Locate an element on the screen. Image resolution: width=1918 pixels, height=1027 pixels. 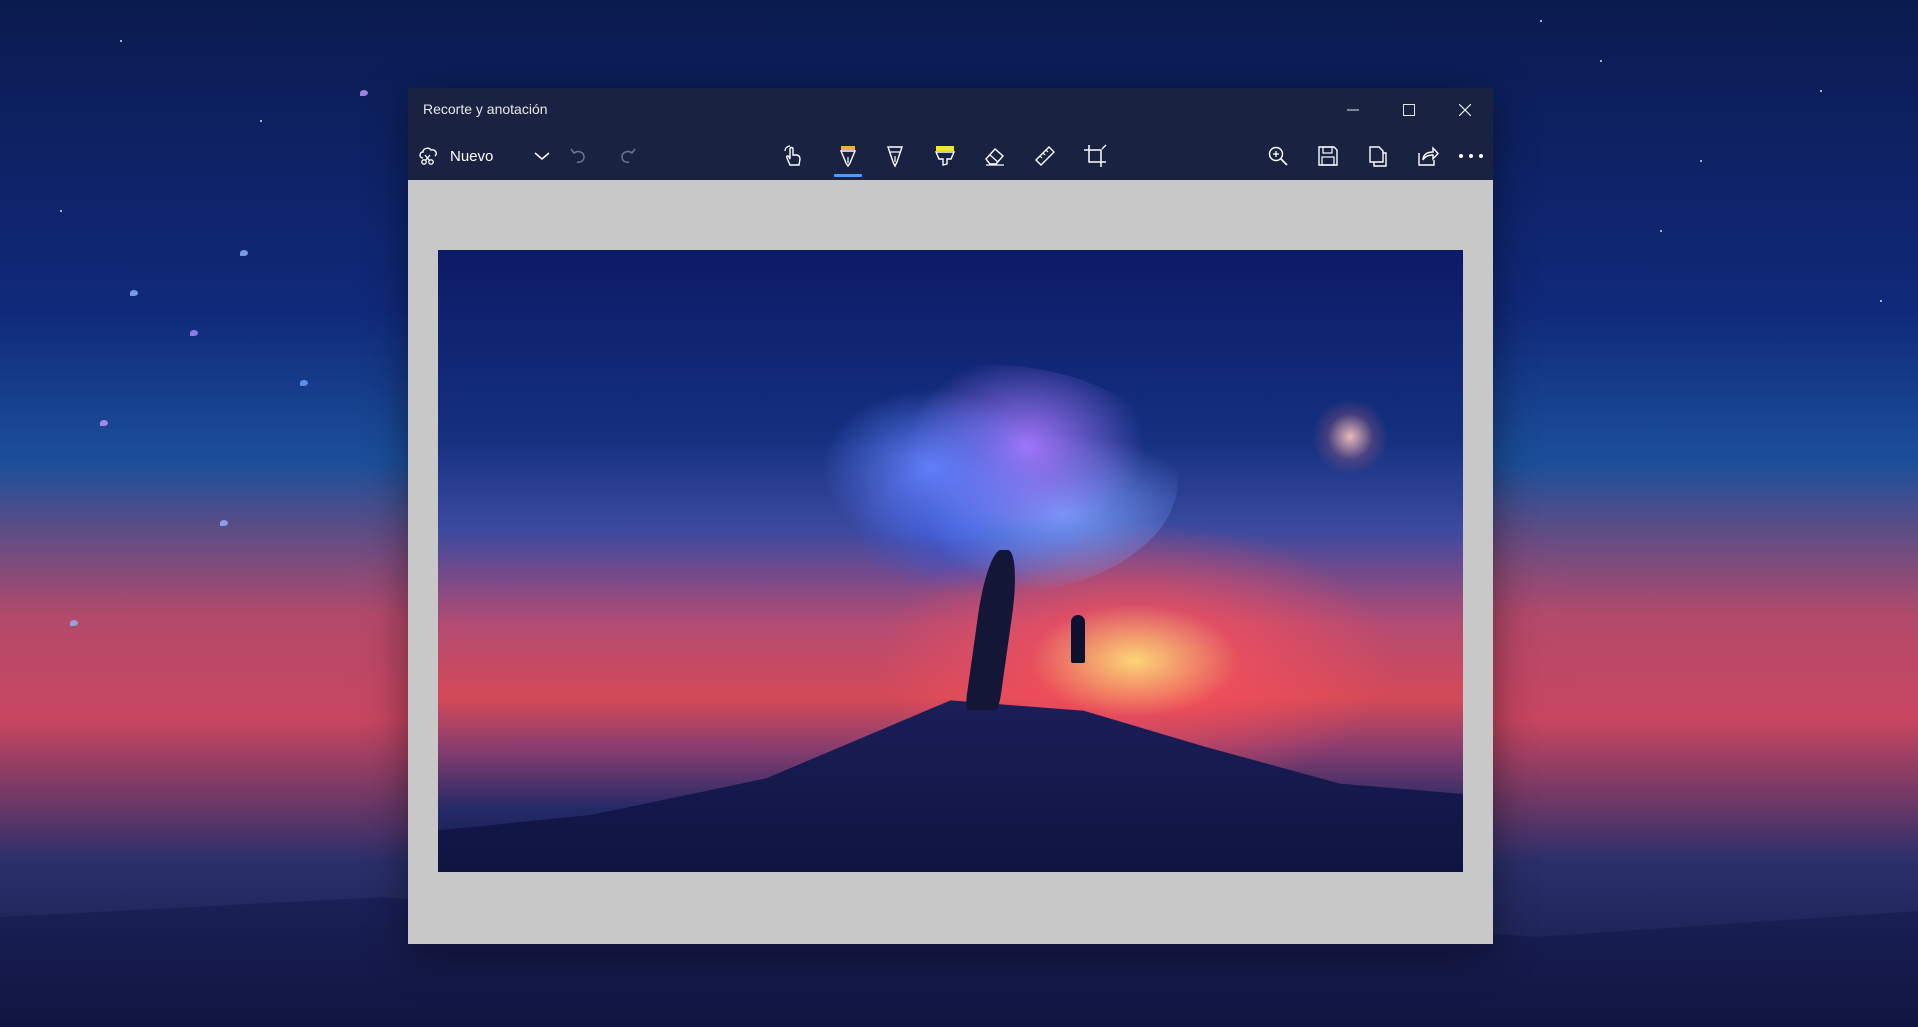
close-icon is located at coordinates (1465, 110).